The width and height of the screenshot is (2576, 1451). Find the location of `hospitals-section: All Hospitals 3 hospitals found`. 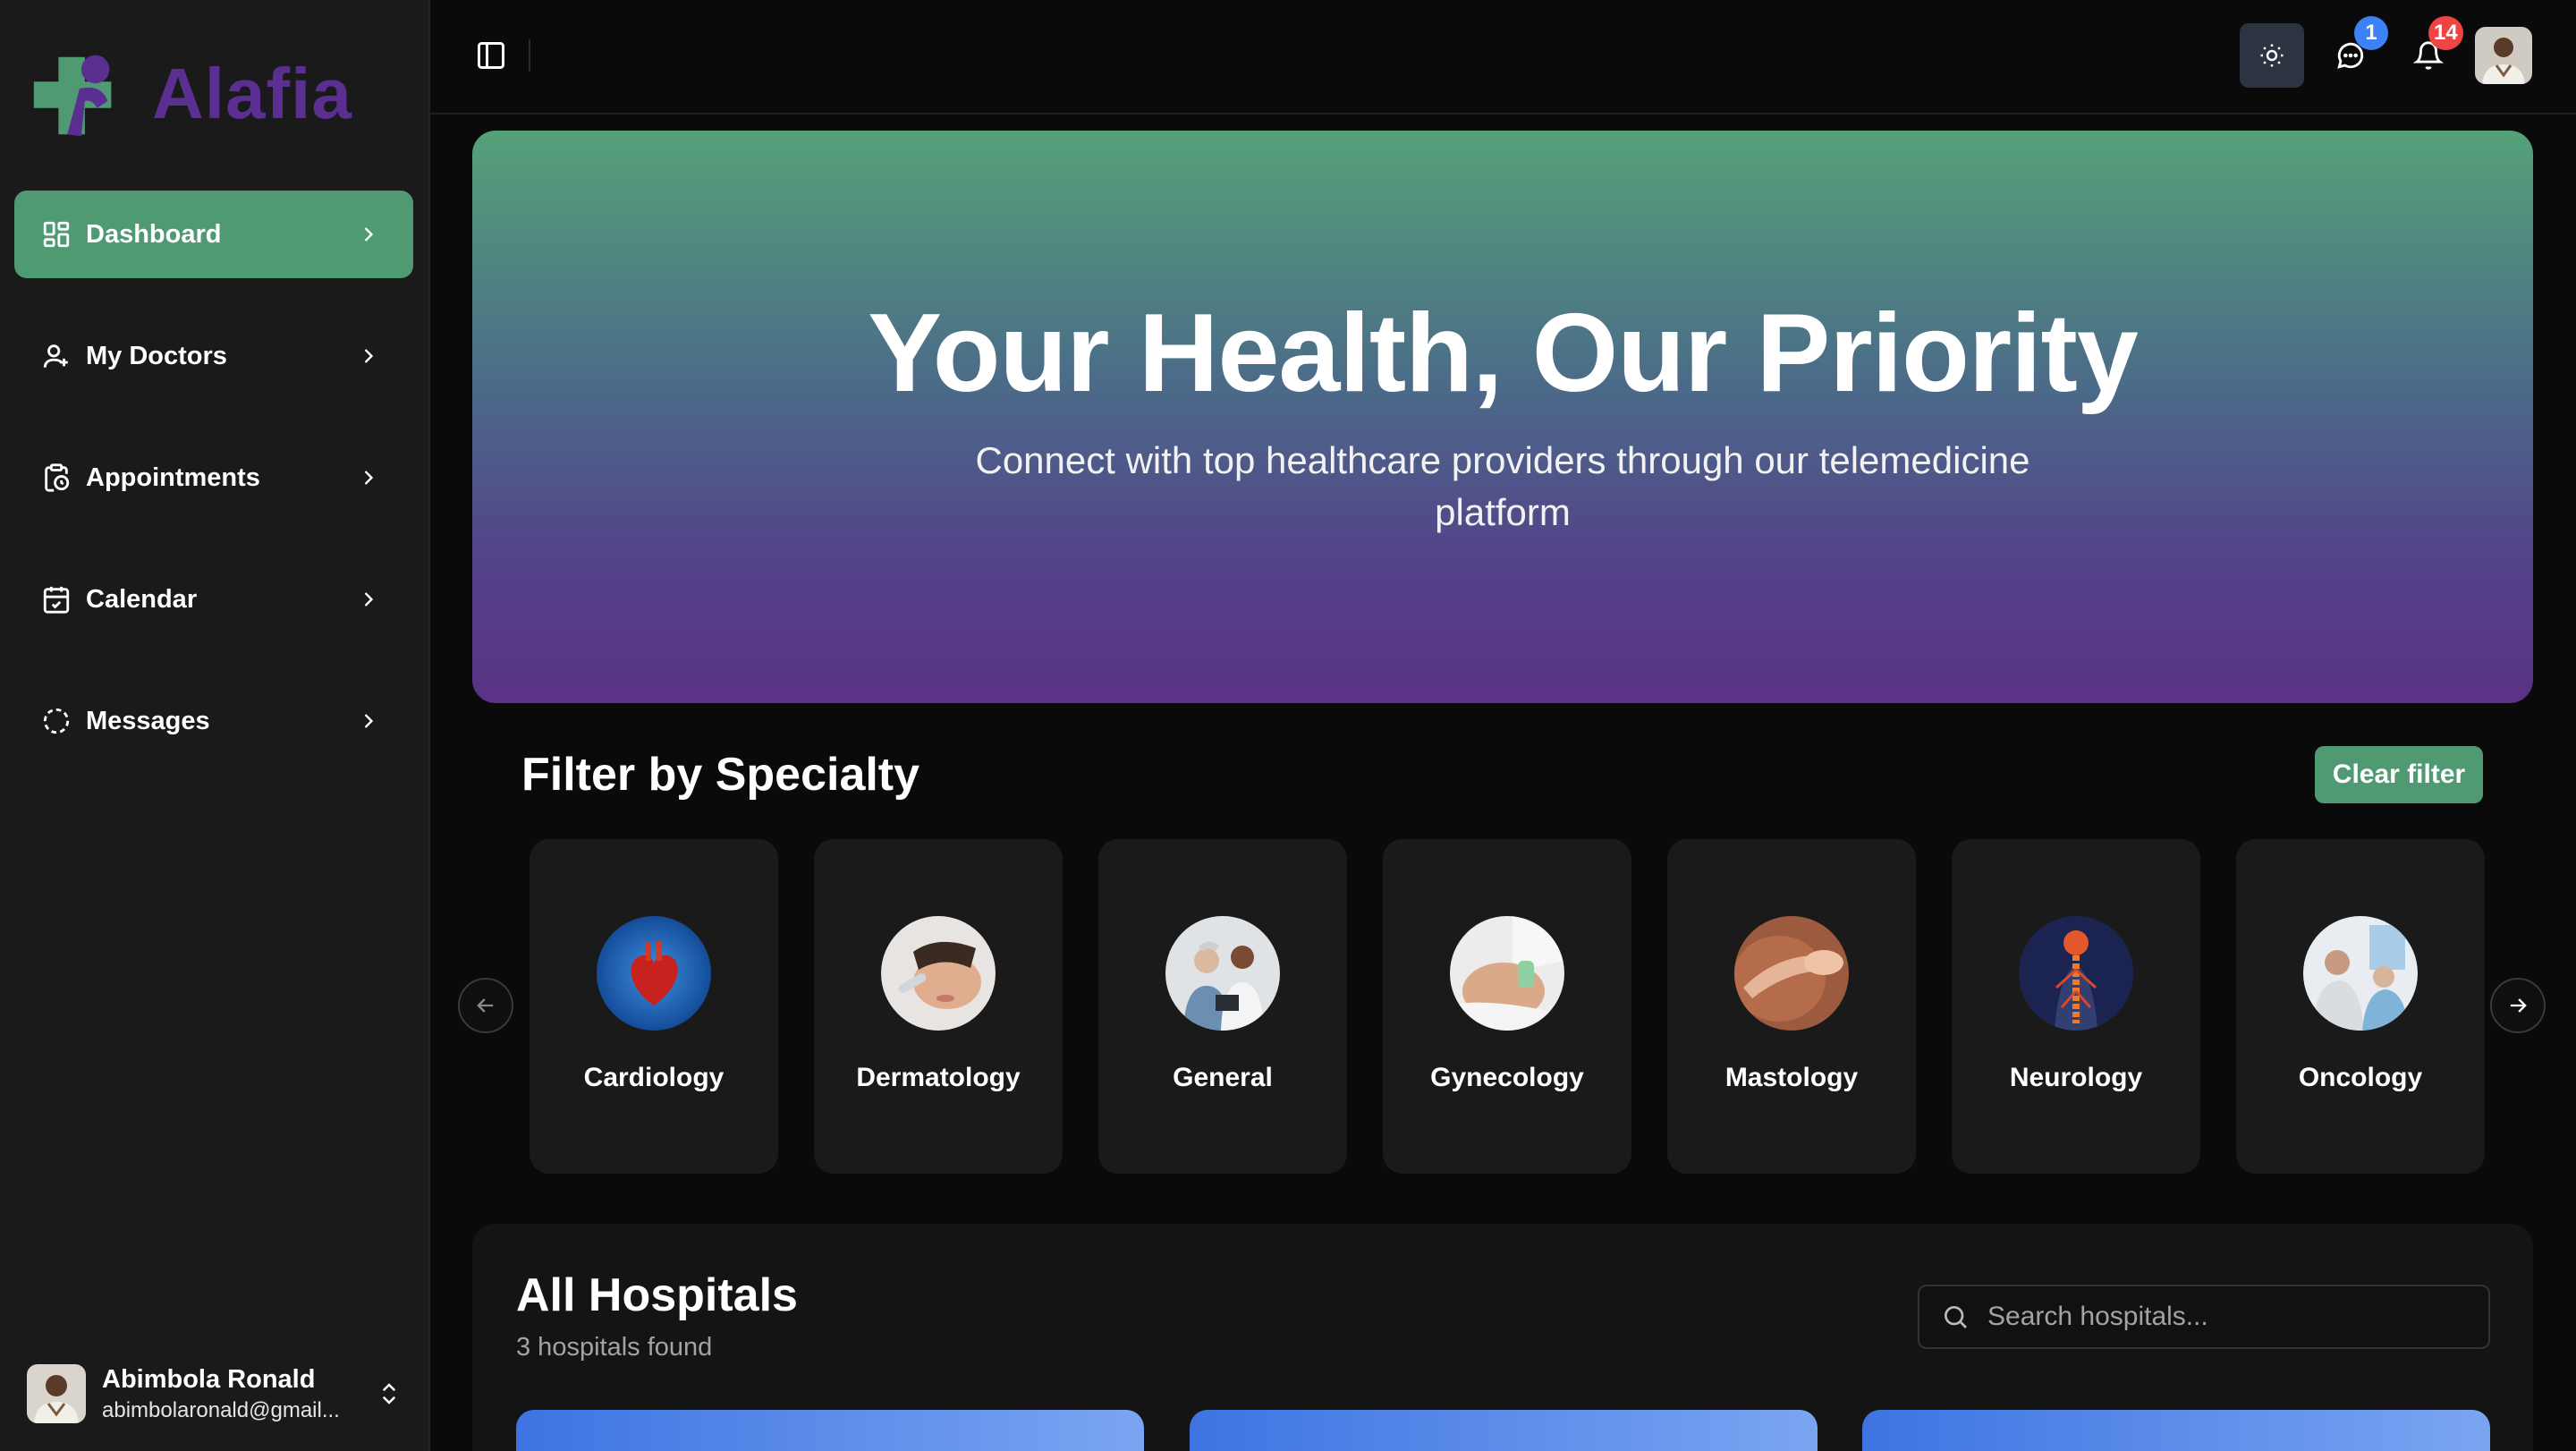

hospitals-section: All Hospitals 3 hospitals found is located at coordinates (1502, 1337).